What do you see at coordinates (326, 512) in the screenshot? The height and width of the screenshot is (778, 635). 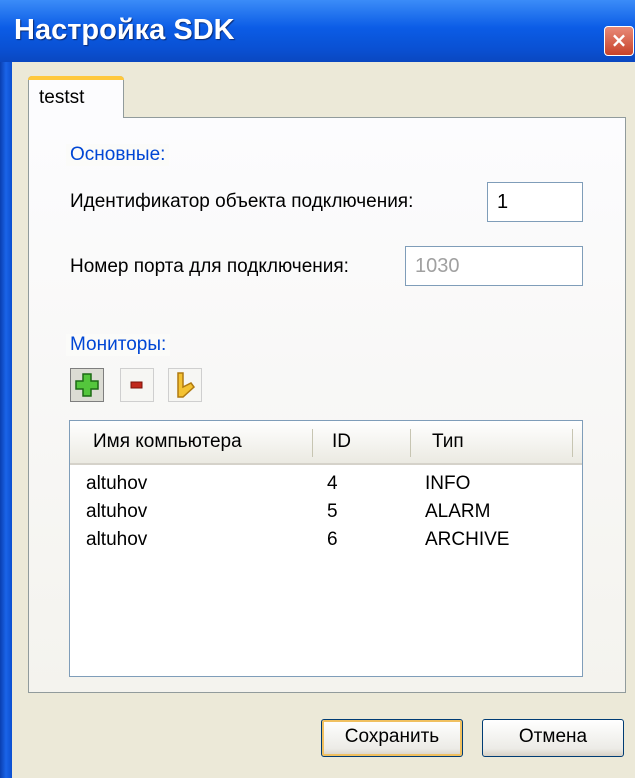 I see `table-row: altuhov 5 ALARM` at bounding box center [326, 512].